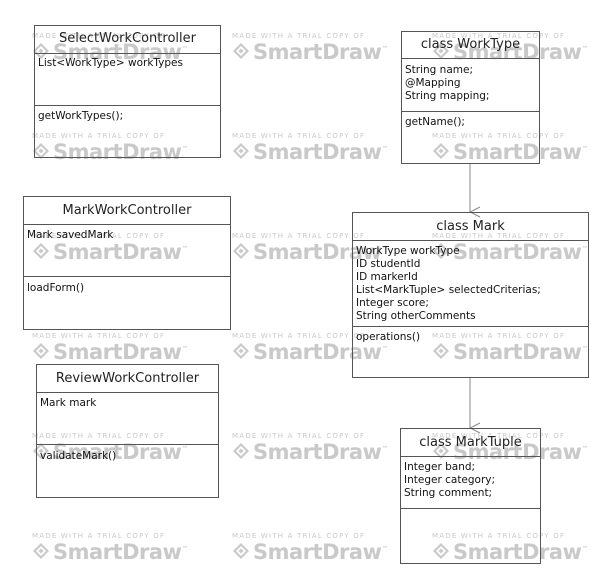 This screenshot has width=606, height=584. I want to click on class-operation: getName();, so click(435, 122).